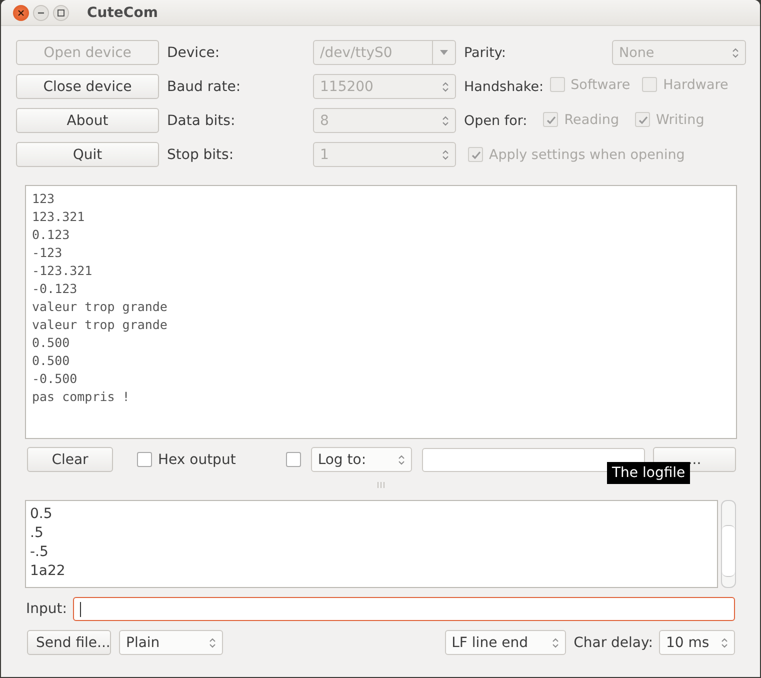 The width and height of the screenshot is (761, 678). Describe the element at coordinates (48, 253) in the screenshot. I see `output-line: -123` at that location.